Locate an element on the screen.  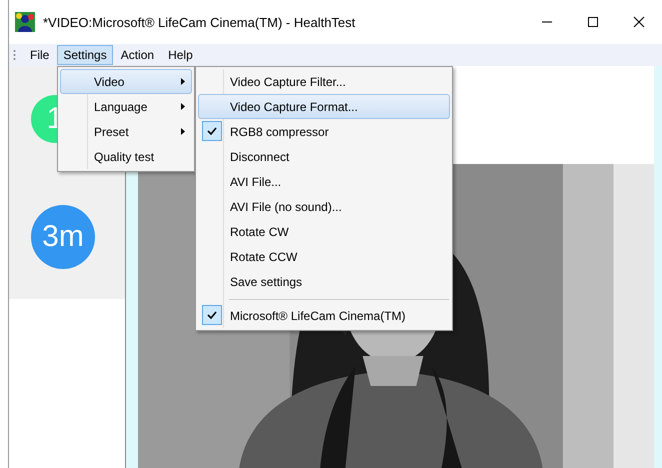
menu-item: Help is located at coordinates (180, 55).